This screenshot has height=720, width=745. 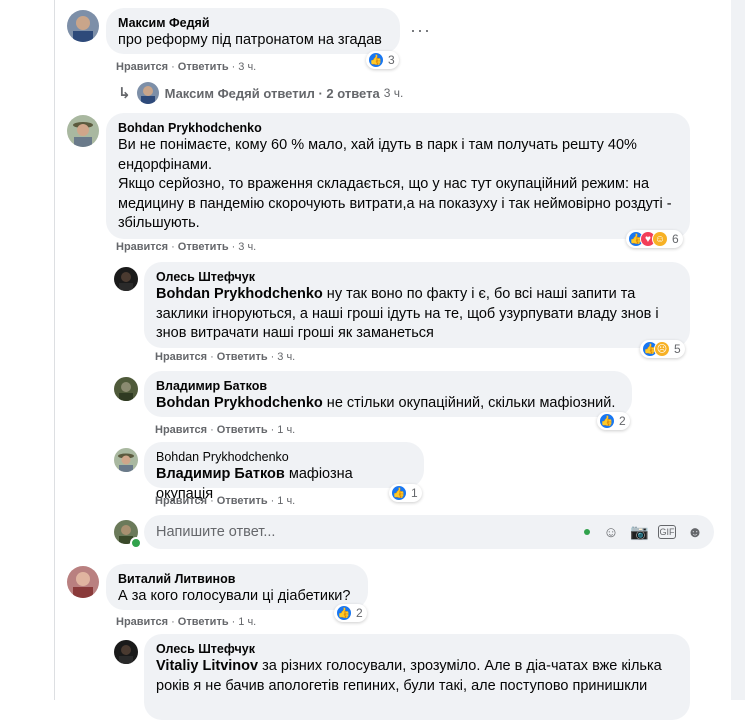 I want to click on reply-input: Напишите ответ... ☺ 📷 GIF ☻, so click(x=429, y=532).